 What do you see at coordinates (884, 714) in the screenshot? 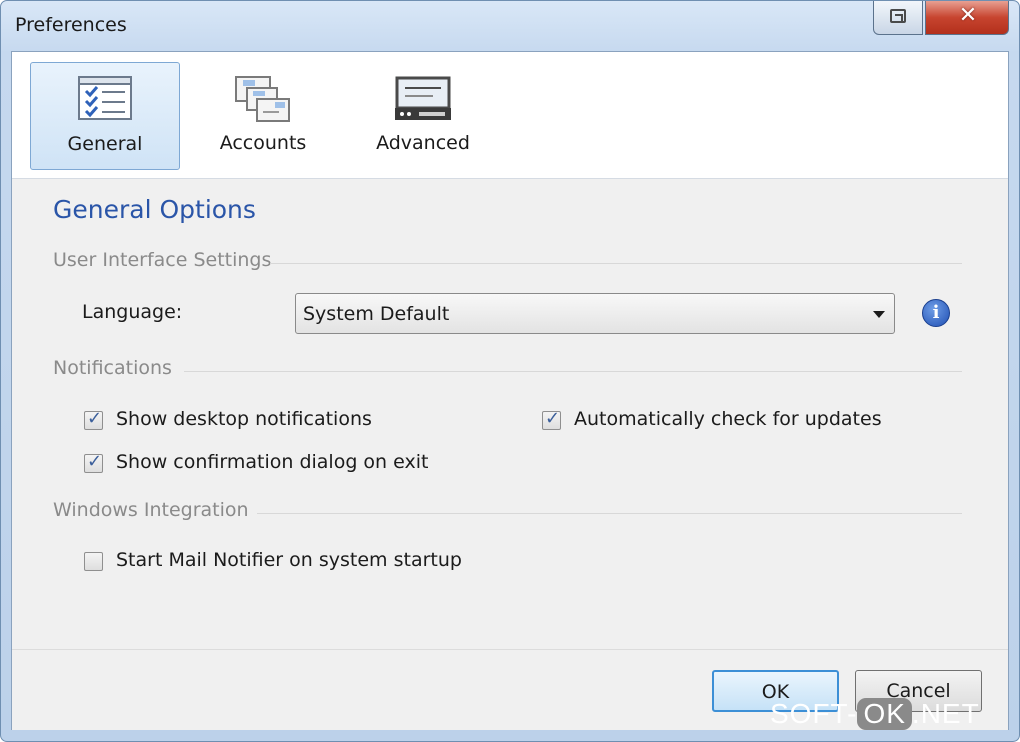
I see `watermark-mid: OK` at bounding box center [884, 714].